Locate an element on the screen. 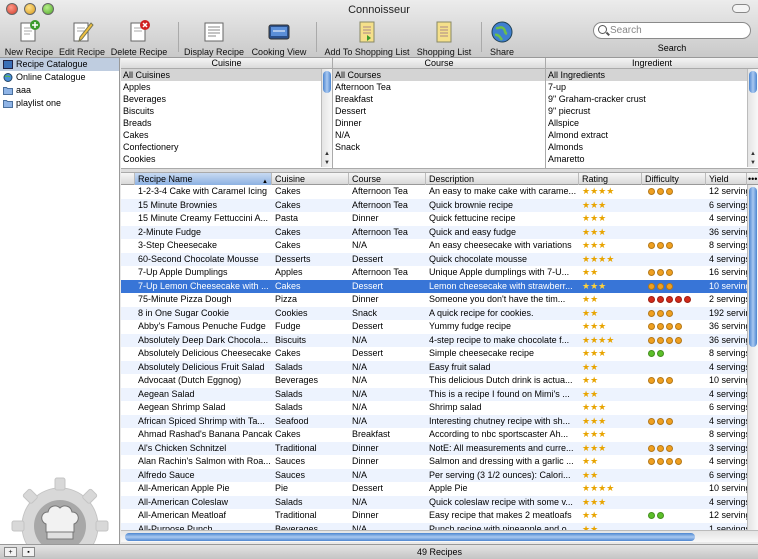 The height and width of the screenshot is (559, 758). ingredient-item: 9" Graham-cracker crust is located at coordinates (652, 99).